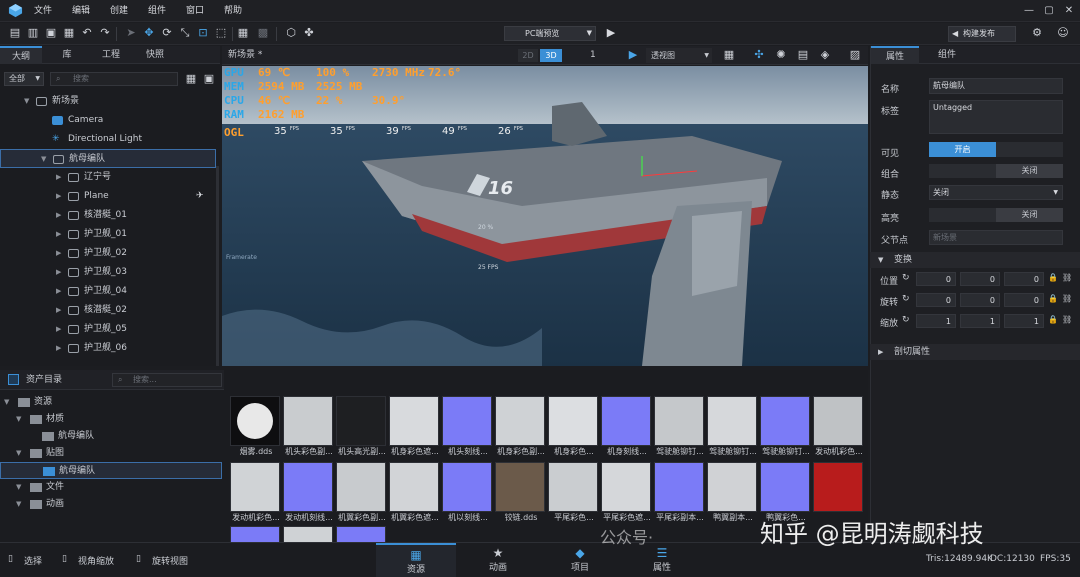 The height and width of the screenshot is (577, 1080). What do you see at coordinates (633, 55) in the screenshot?
I see `camera-icon: ▶` at bounding box center [633, 55].